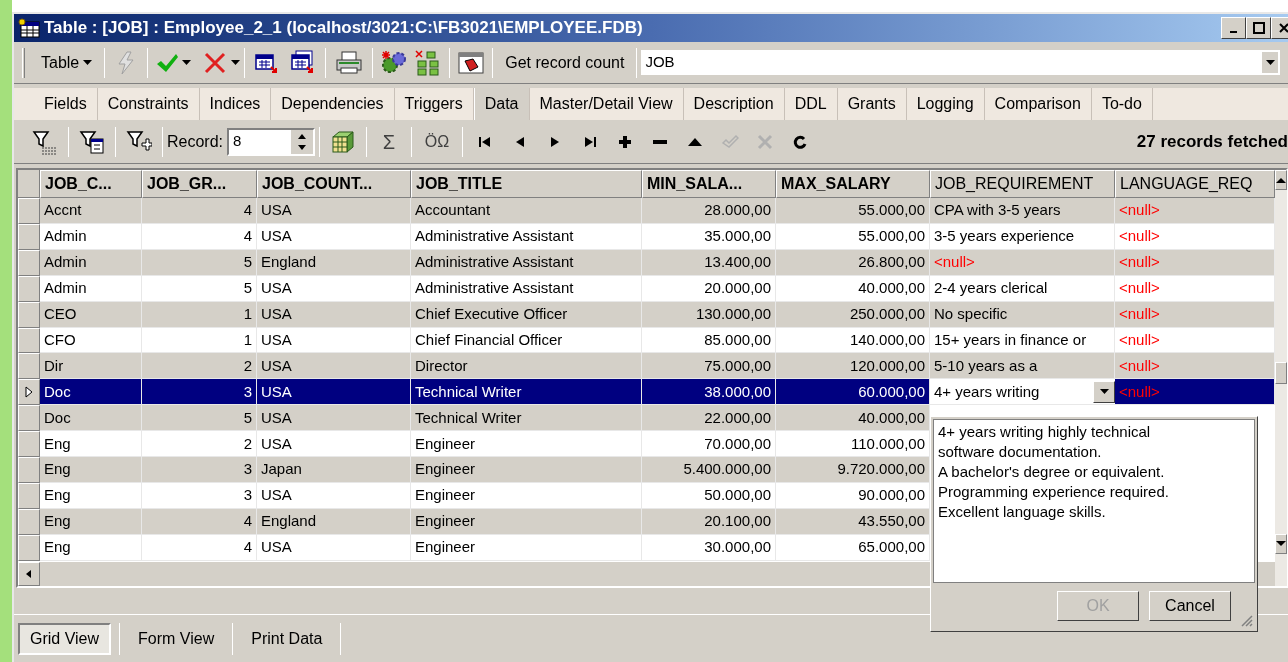 The height and width of the screenshot is (662, 1288). What do you see at coordinates (709, 236) in the screenshot?
I see `table-cell: 35.000,00` at bounding box center [709, 236].